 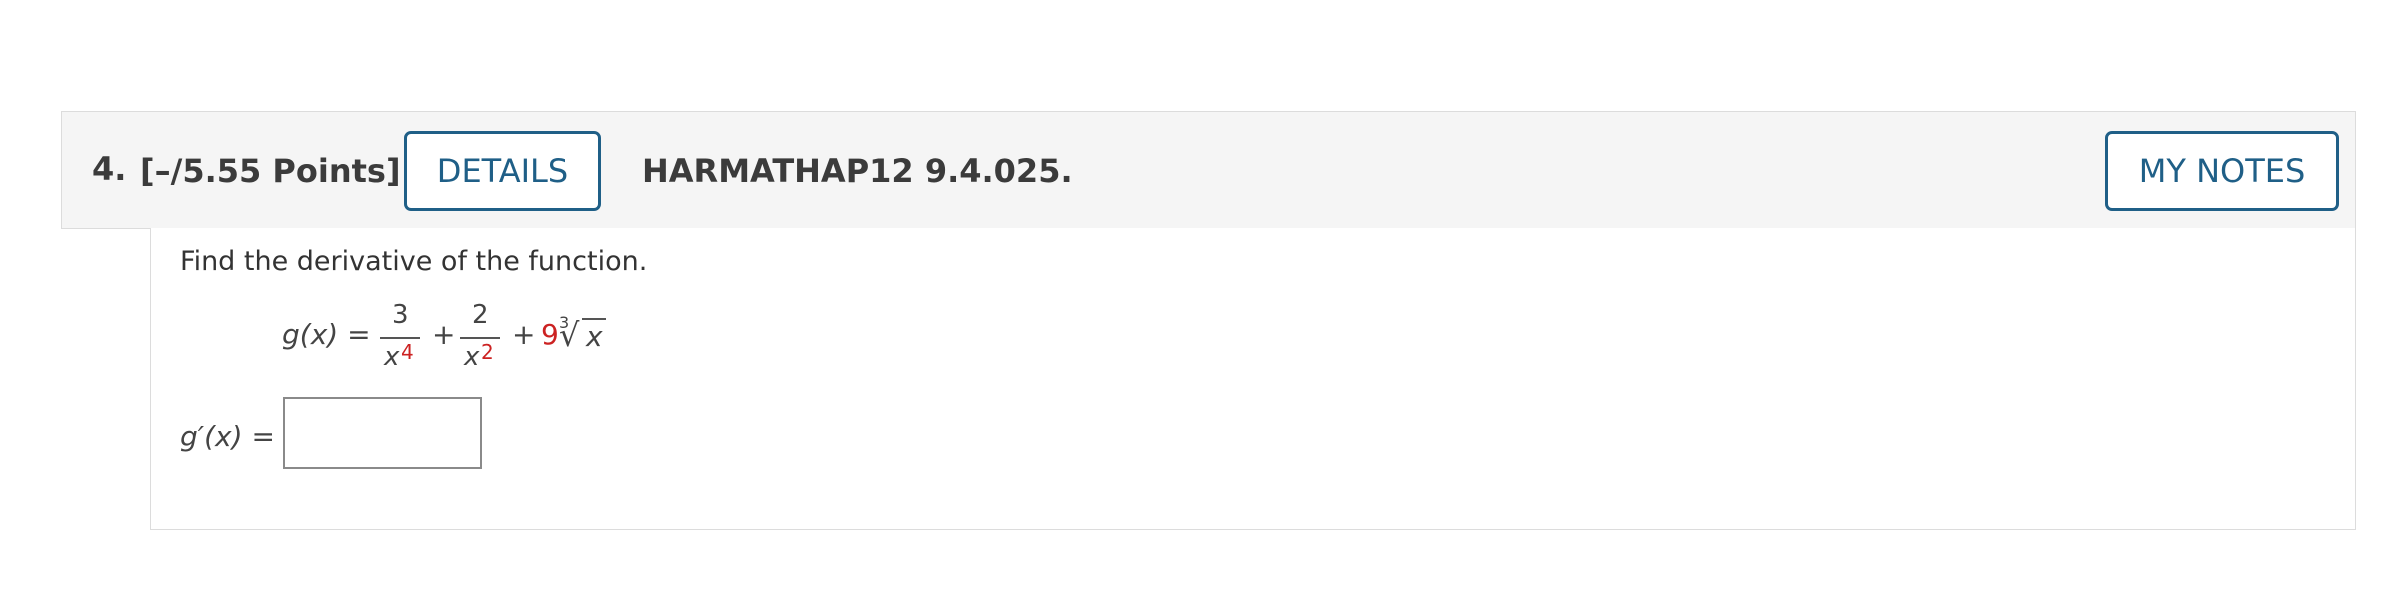 What do you see at coordinates (109, 169) in the screenshot?
I see `question-number: 4.` at bounding box center [109, 169].